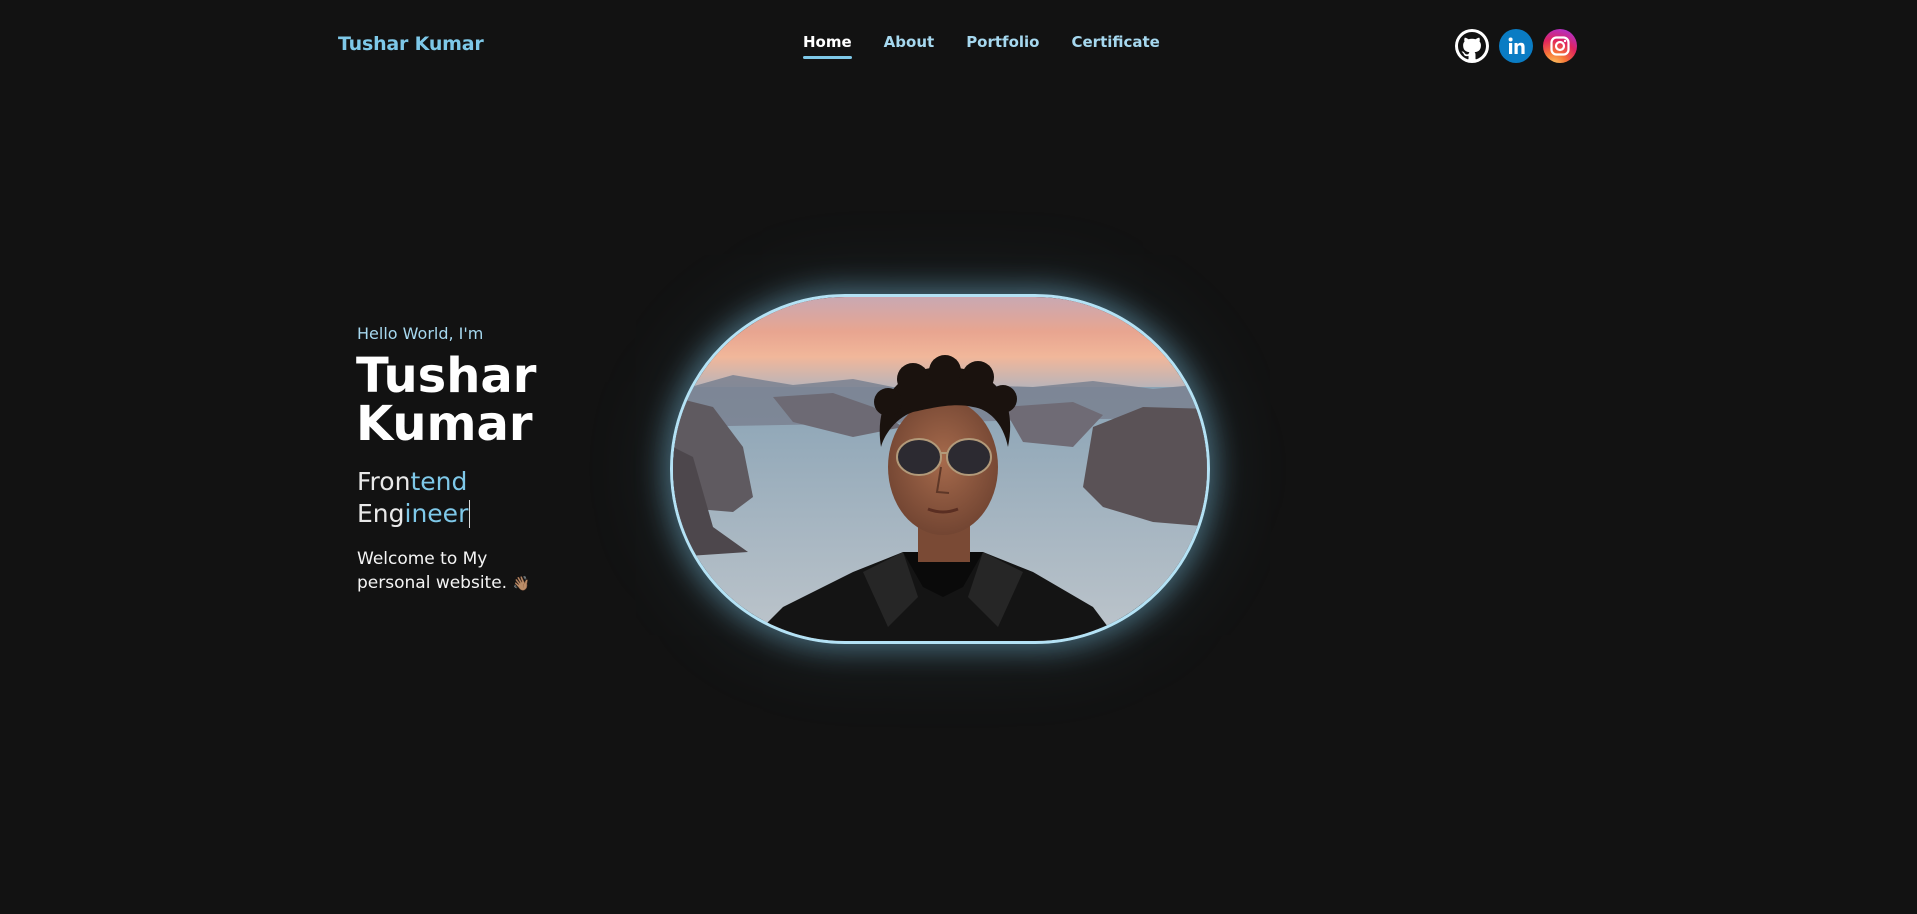 This screenshot has width=1917, height=914. I want to click on role-highlight-2: ineer, so click(436, 513).